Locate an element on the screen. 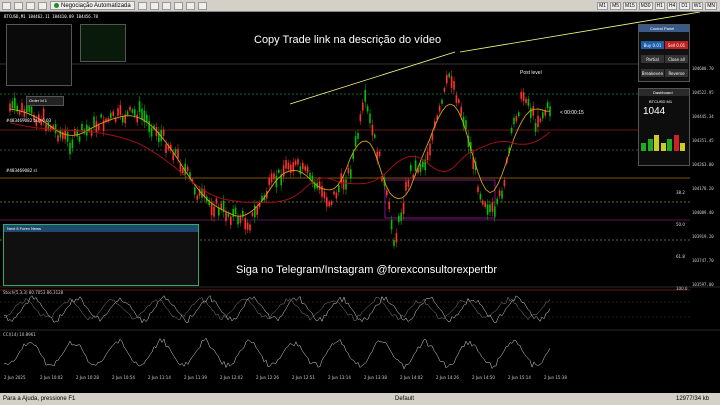 The height and width of the screenshot is (405, 720). grid-button is located at coordinates (166, 5).